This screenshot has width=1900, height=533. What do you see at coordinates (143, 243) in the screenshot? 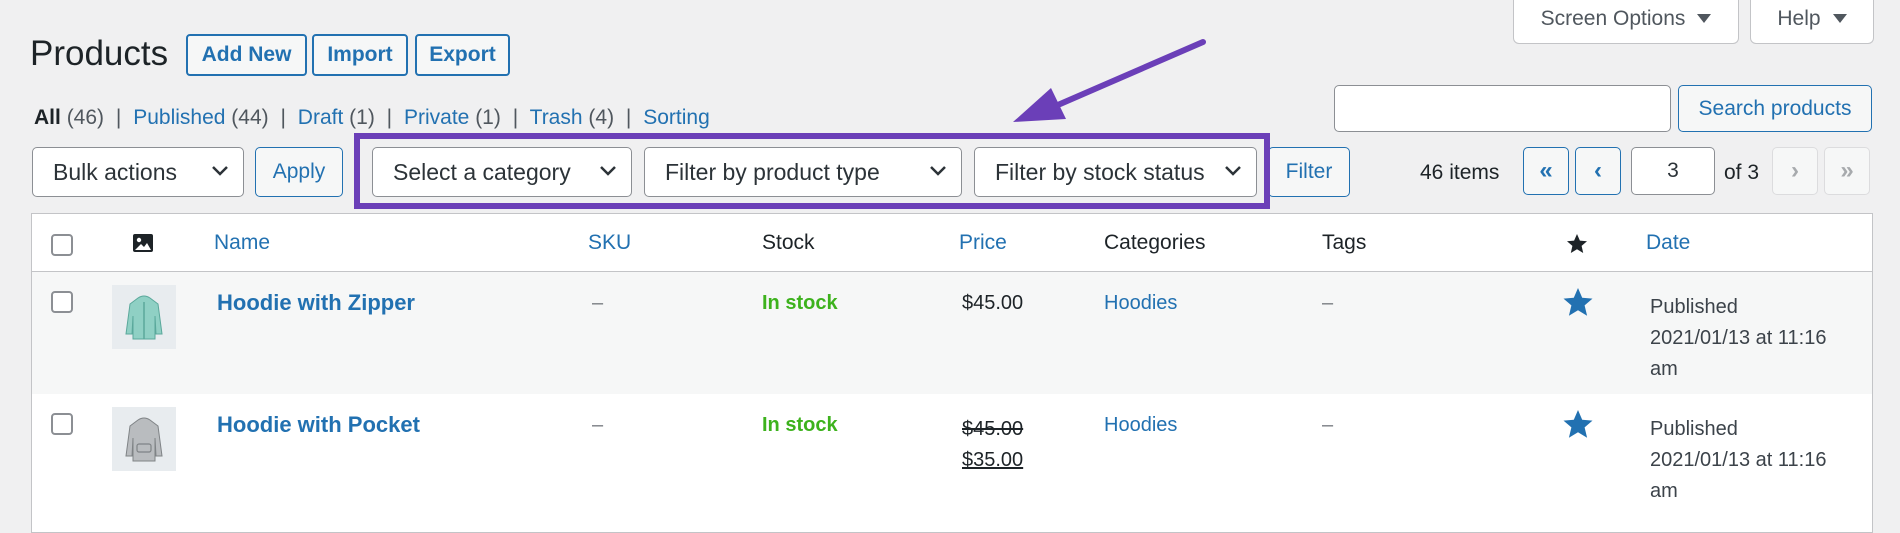
I see `image-icon` at bounding box center [143, 243].